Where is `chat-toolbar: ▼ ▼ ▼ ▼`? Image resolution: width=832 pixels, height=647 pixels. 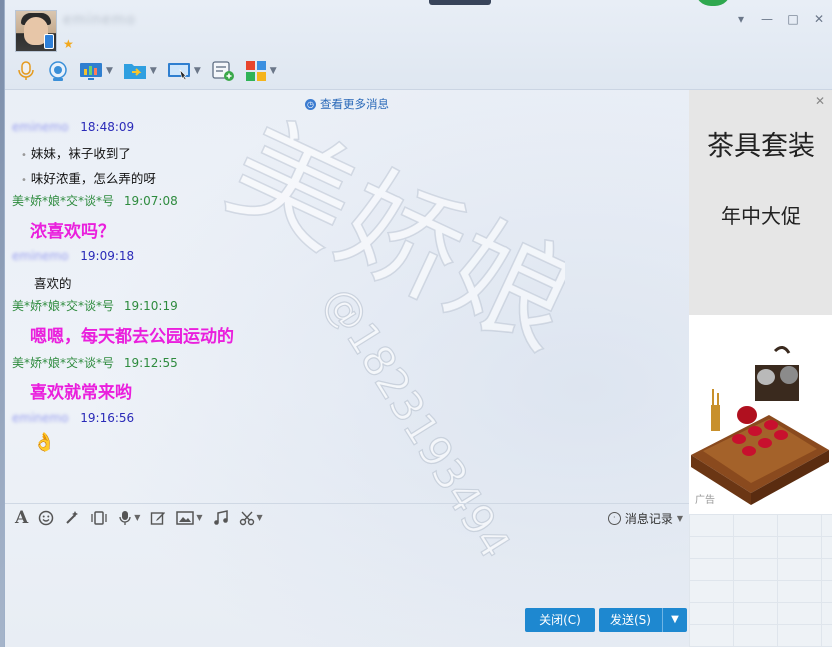 chat-toolbar: ▼ ▼ ▼ ▼ is located at coordinates (146, 71).